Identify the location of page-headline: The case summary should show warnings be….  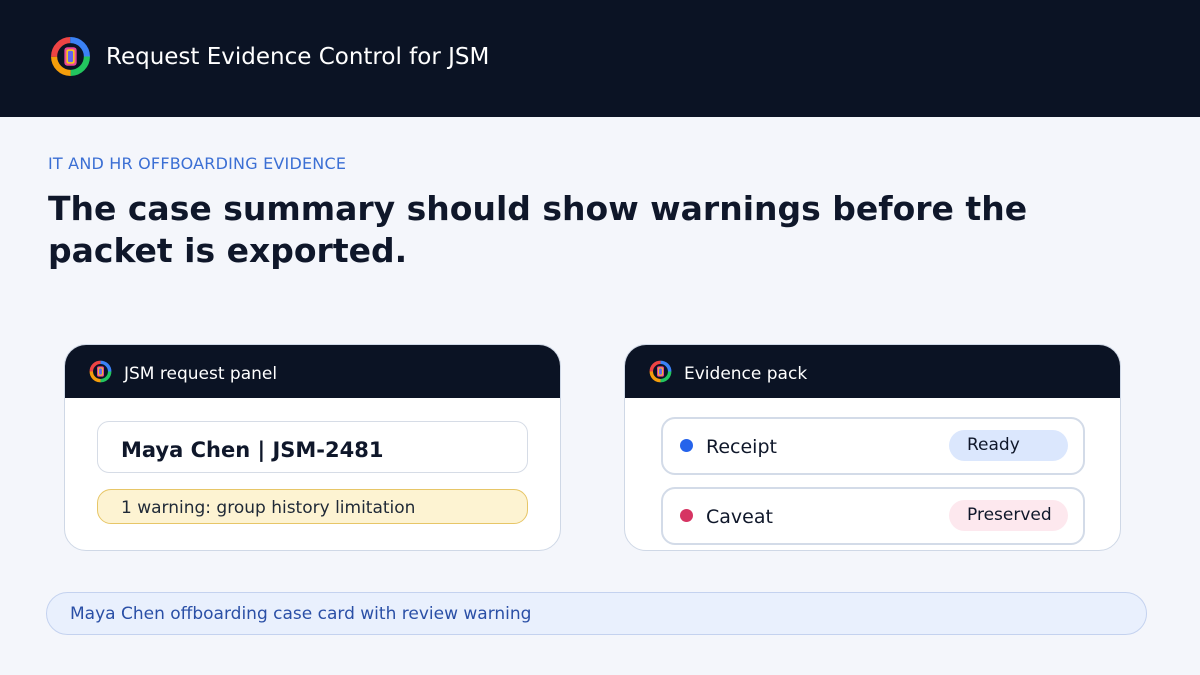
(538, 229).